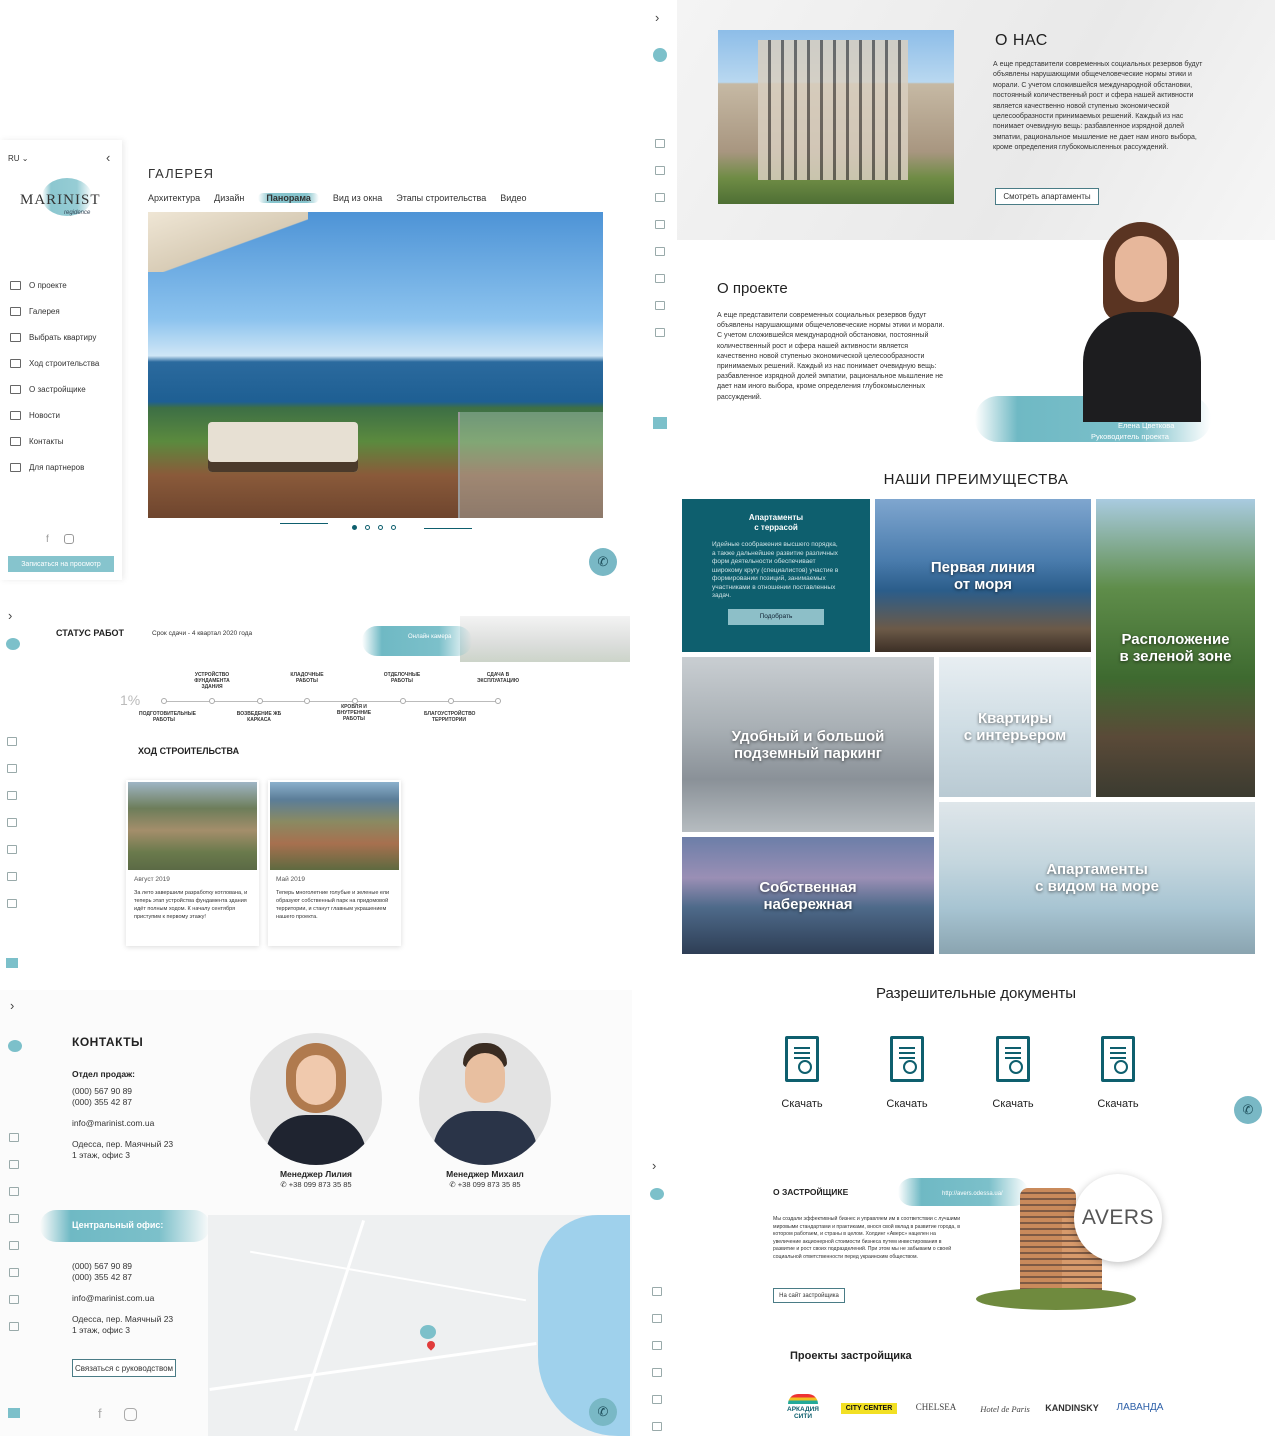 The width and height of the screenshot is (1275, 1436). I want to click on tab-video: Видео, so click(513, 198).